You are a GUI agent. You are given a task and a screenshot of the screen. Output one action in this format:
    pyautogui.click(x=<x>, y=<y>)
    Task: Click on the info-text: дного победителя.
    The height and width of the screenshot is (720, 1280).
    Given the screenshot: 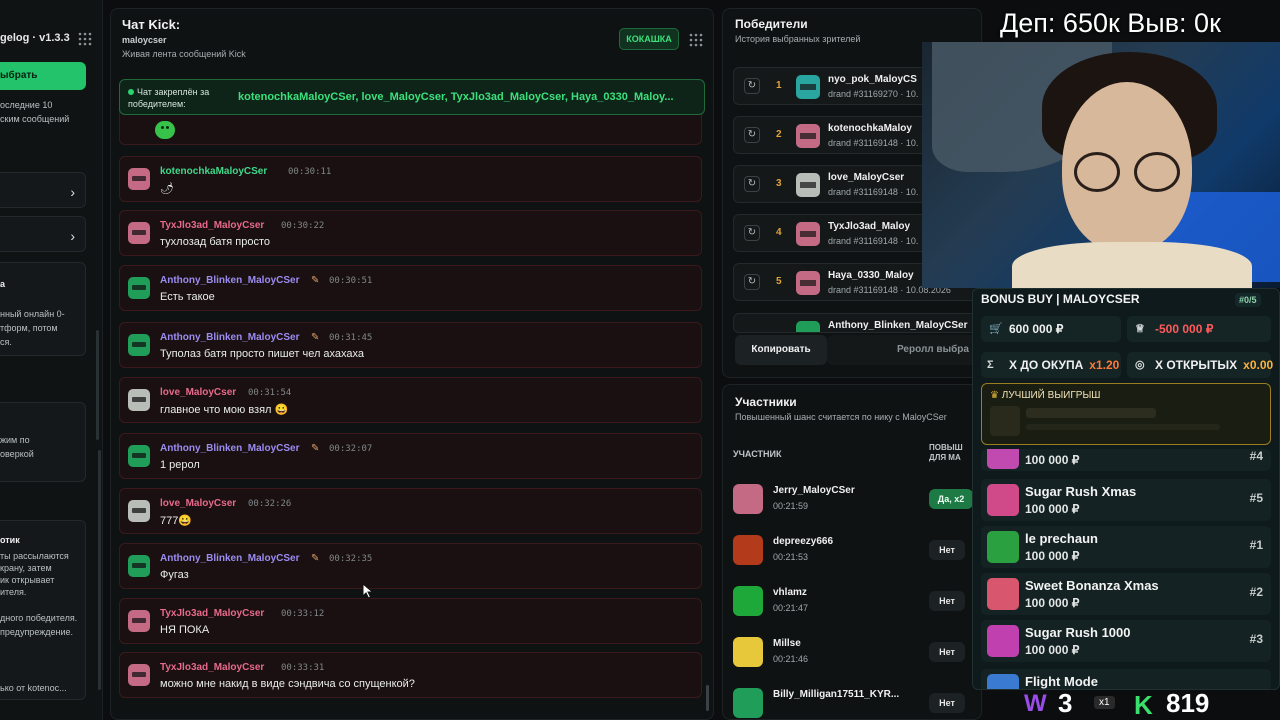 What is the action you would take?
    pyautogui.click(x=39, y=618)
    